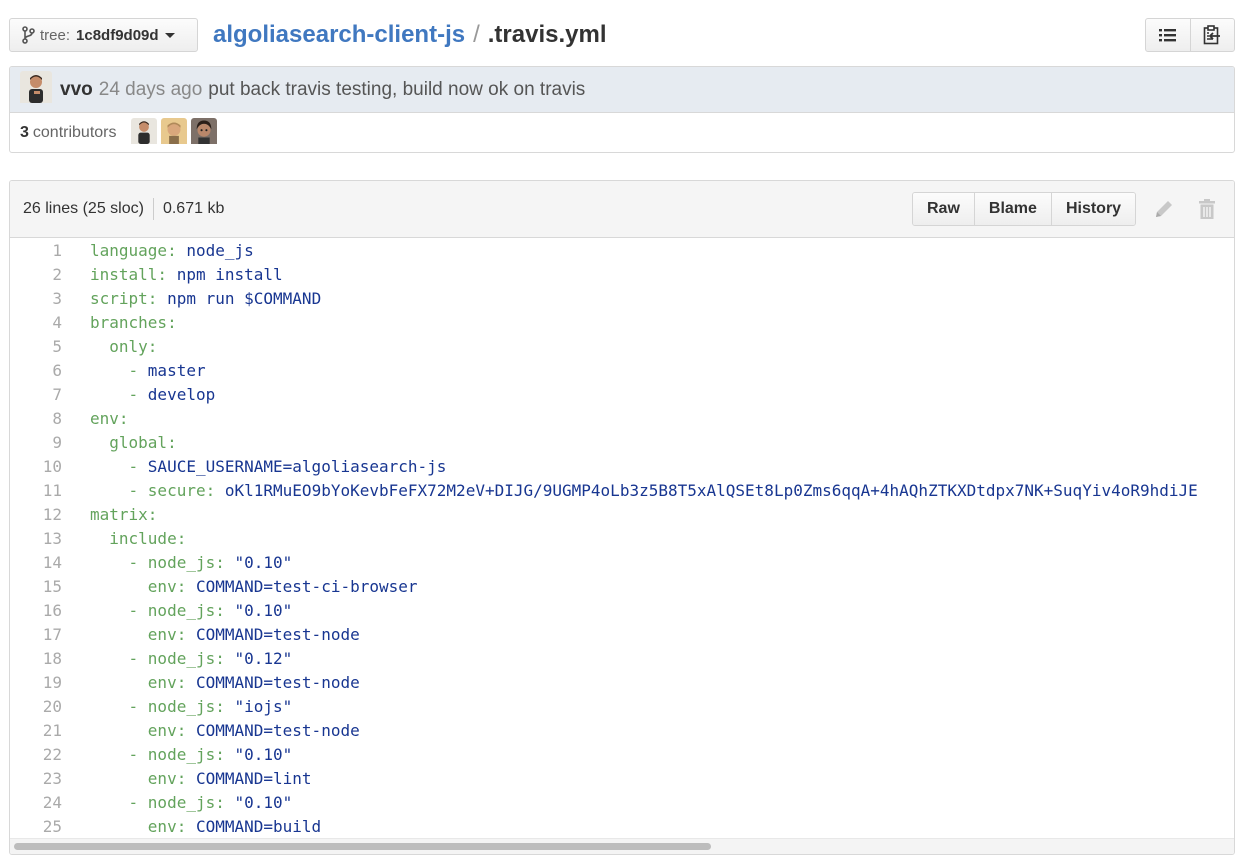  Describe the element at coordinates (36, 563) in the screenshot. I see `line-number: 14` at that location.